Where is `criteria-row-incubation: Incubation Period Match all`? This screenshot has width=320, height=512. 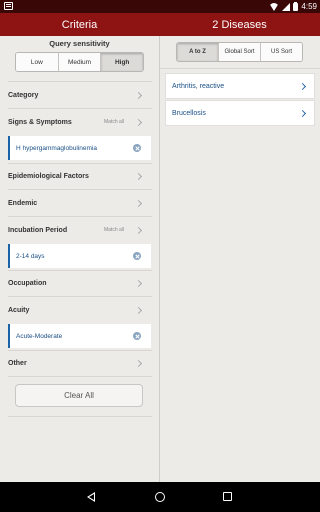 criteria-row-incubation: Incubation Period Match all is located at coordinates (79, 230).